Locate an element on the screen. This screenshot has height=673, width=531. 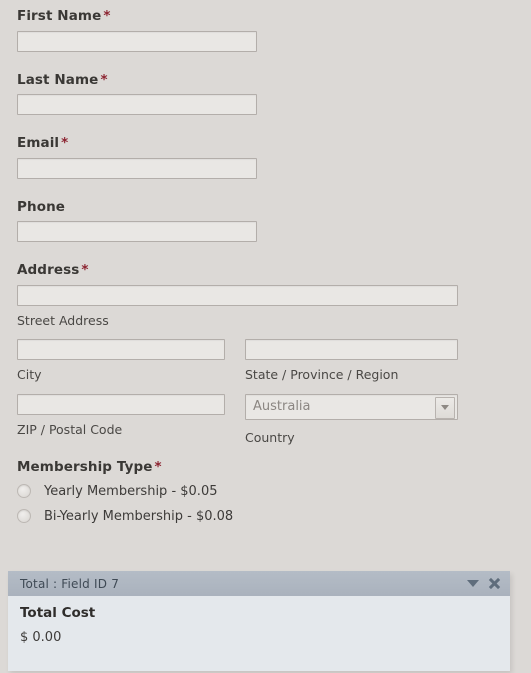
city-input is located at coordinates (121, 349).